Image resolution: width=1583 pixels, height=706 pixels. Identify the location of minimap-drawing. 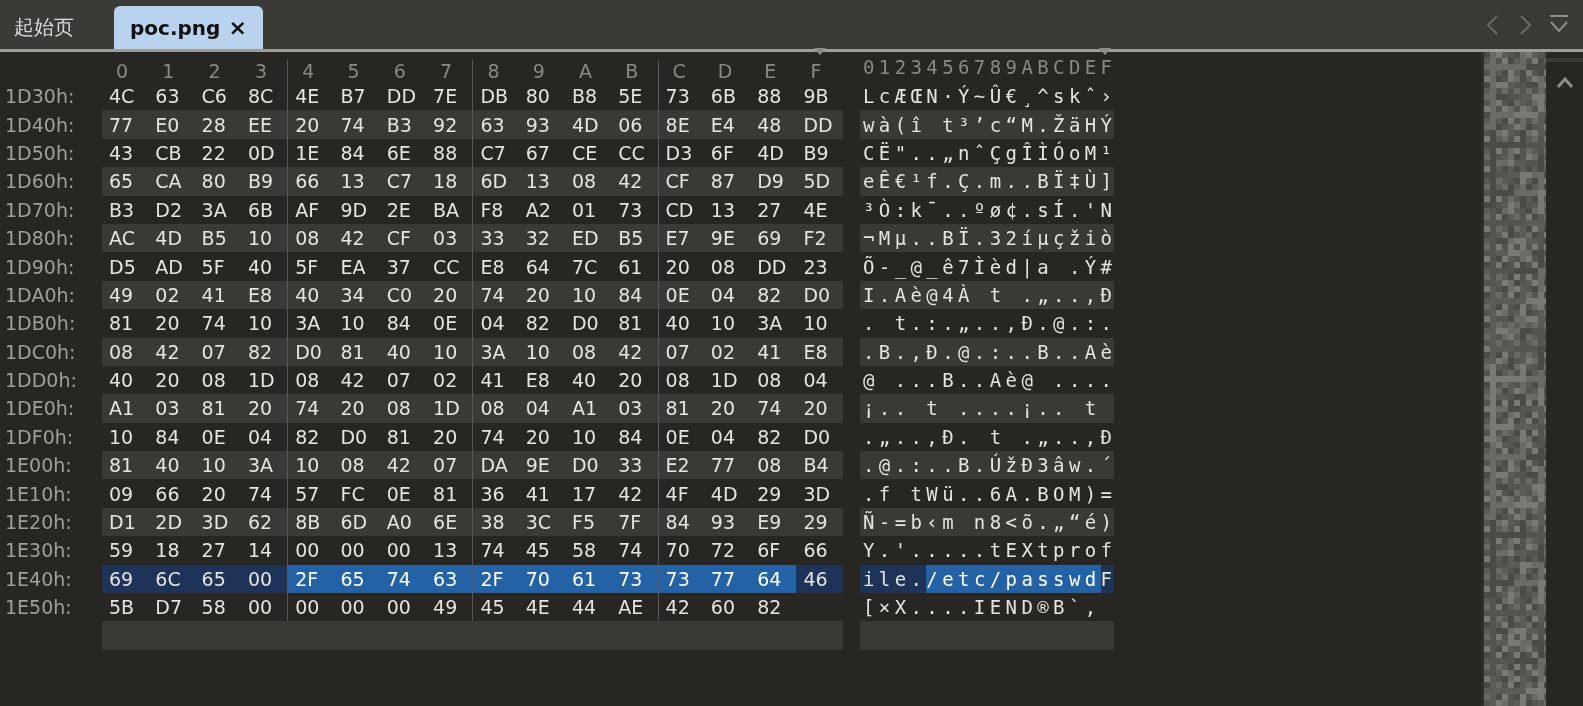
(1513, 379).